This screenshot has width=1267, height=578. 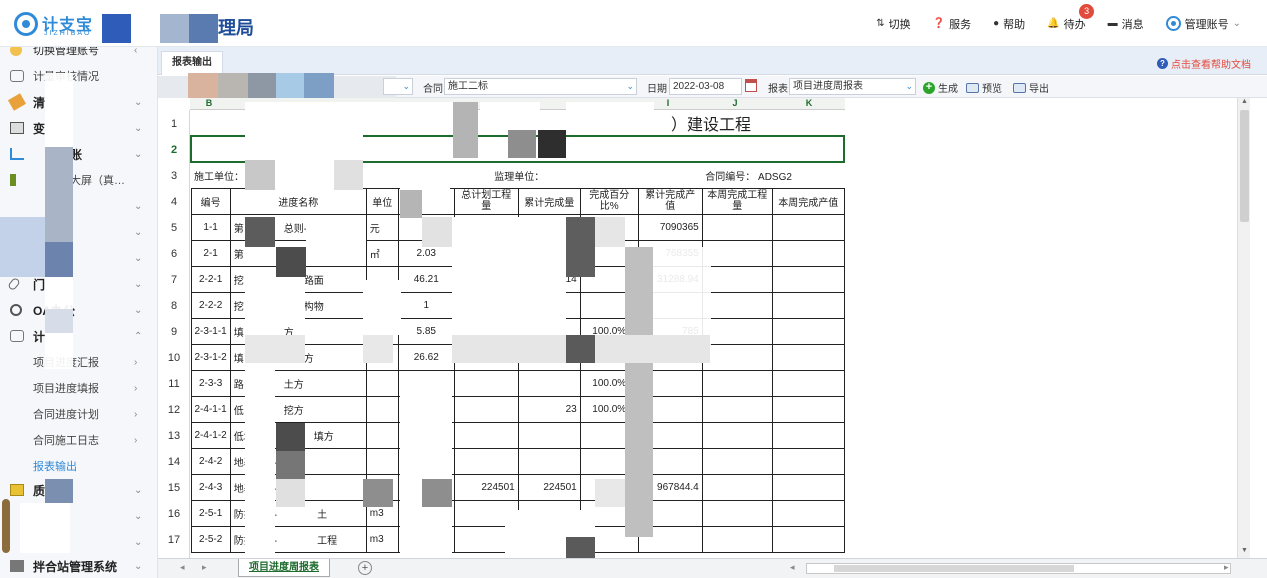 What do you see at coordinates (174, 124) in the screenshot?
I see `row-number: 1` at bounding box center [174, 124].